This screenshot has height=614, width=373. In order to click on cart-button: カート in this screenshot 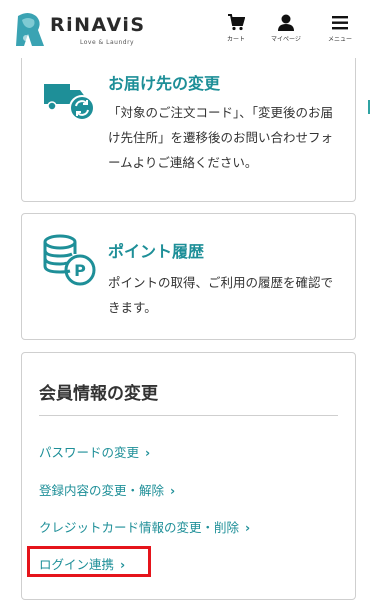, I will do `click(236, 31)`.